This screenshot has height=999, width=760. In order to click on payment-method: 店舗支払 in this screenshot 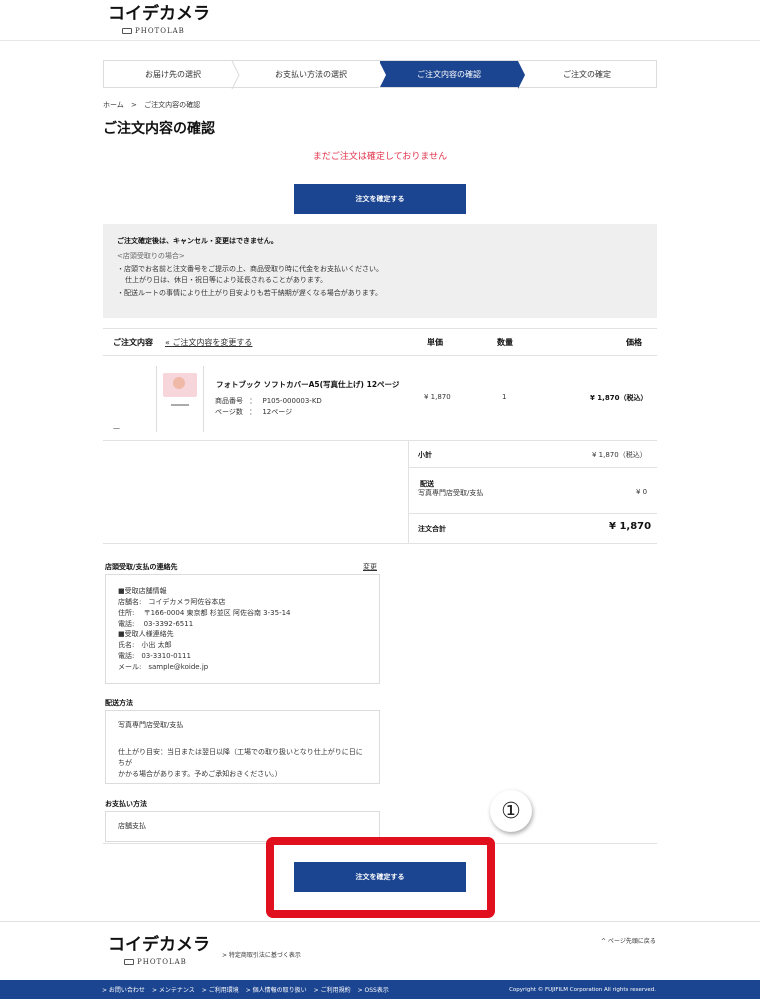, I will do `click(132, 826)`.